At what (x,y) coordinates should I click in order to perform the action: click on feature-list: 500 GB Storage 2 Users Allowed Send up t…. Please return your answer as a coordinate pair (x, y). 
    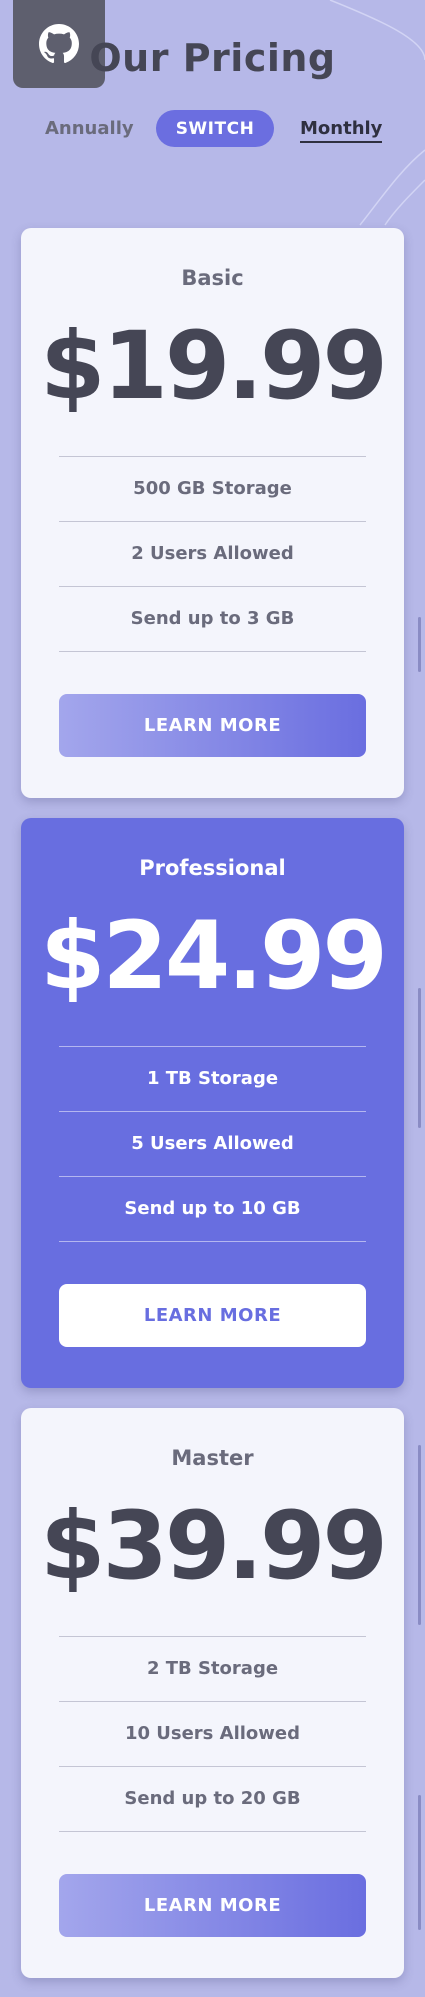
    Looking at the image, I should click on (212, 554).